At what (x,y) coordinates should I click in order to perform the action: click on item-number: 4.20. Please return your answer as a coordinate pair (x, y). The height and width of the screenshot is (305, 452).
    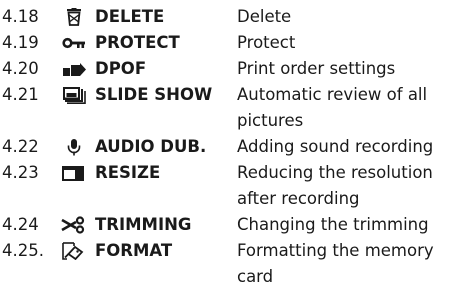
    Looking at the image, I should click on (20, 68).